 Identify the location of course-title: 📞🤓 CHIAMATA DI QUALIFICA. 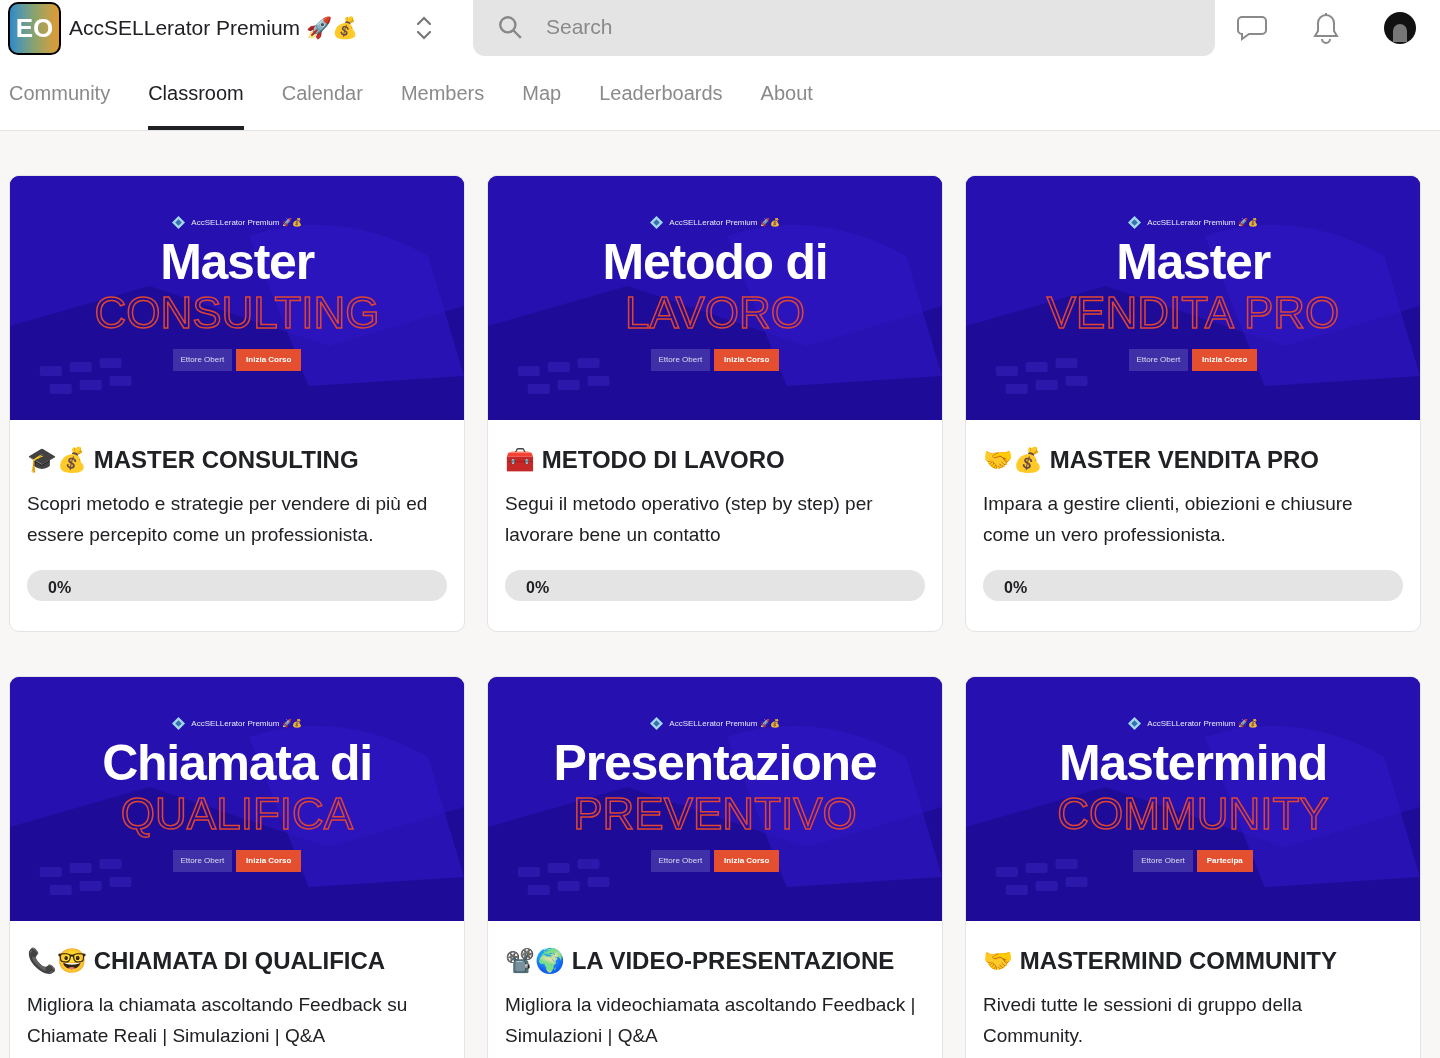
(207, 961).